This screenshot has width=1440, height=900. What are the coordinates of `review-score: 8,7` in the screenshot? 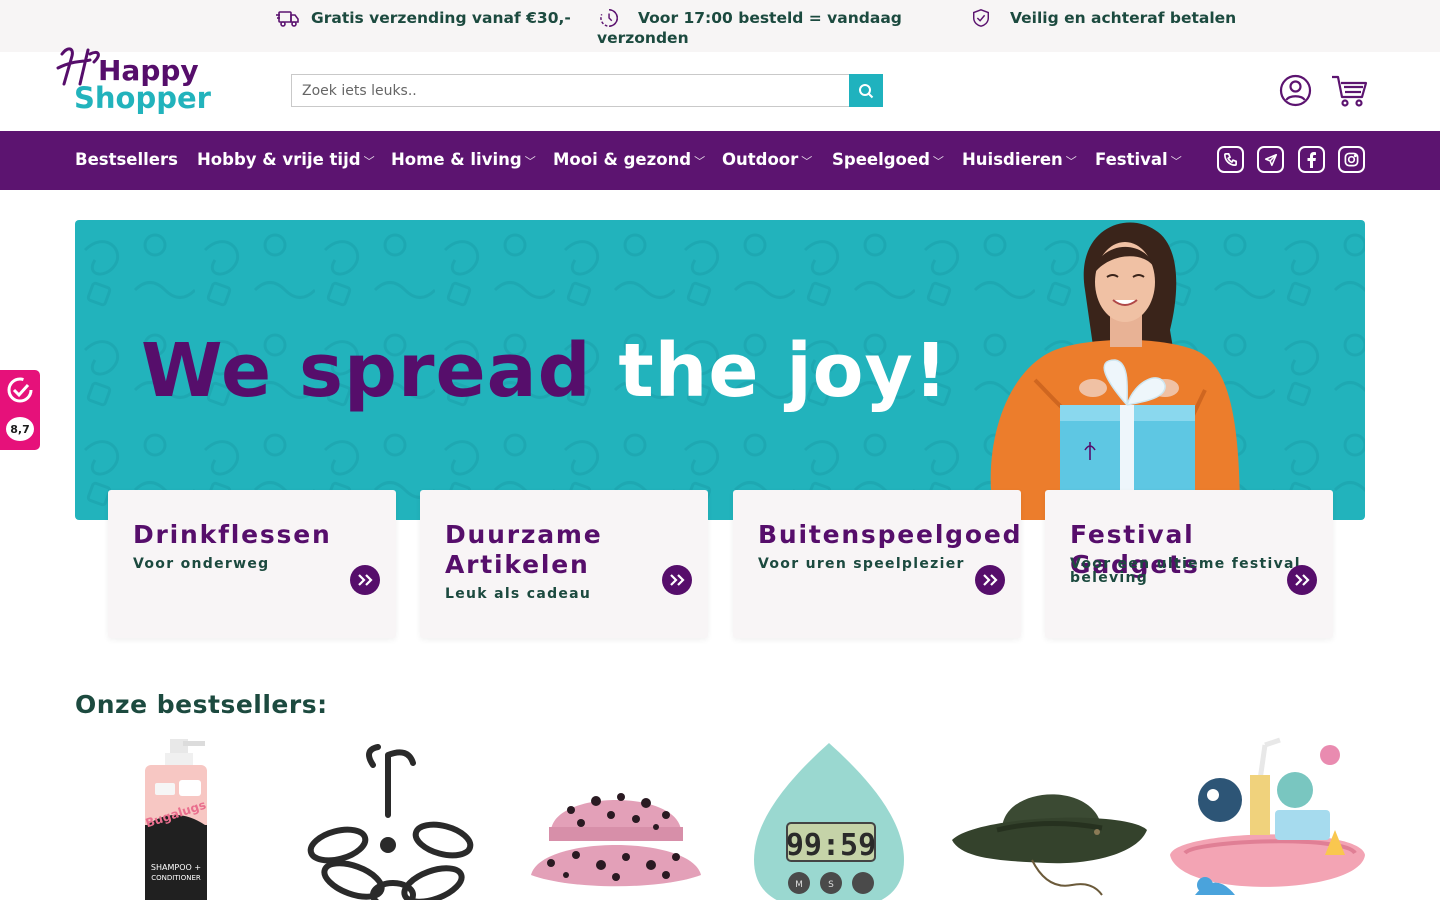 It's located at (20, 429).